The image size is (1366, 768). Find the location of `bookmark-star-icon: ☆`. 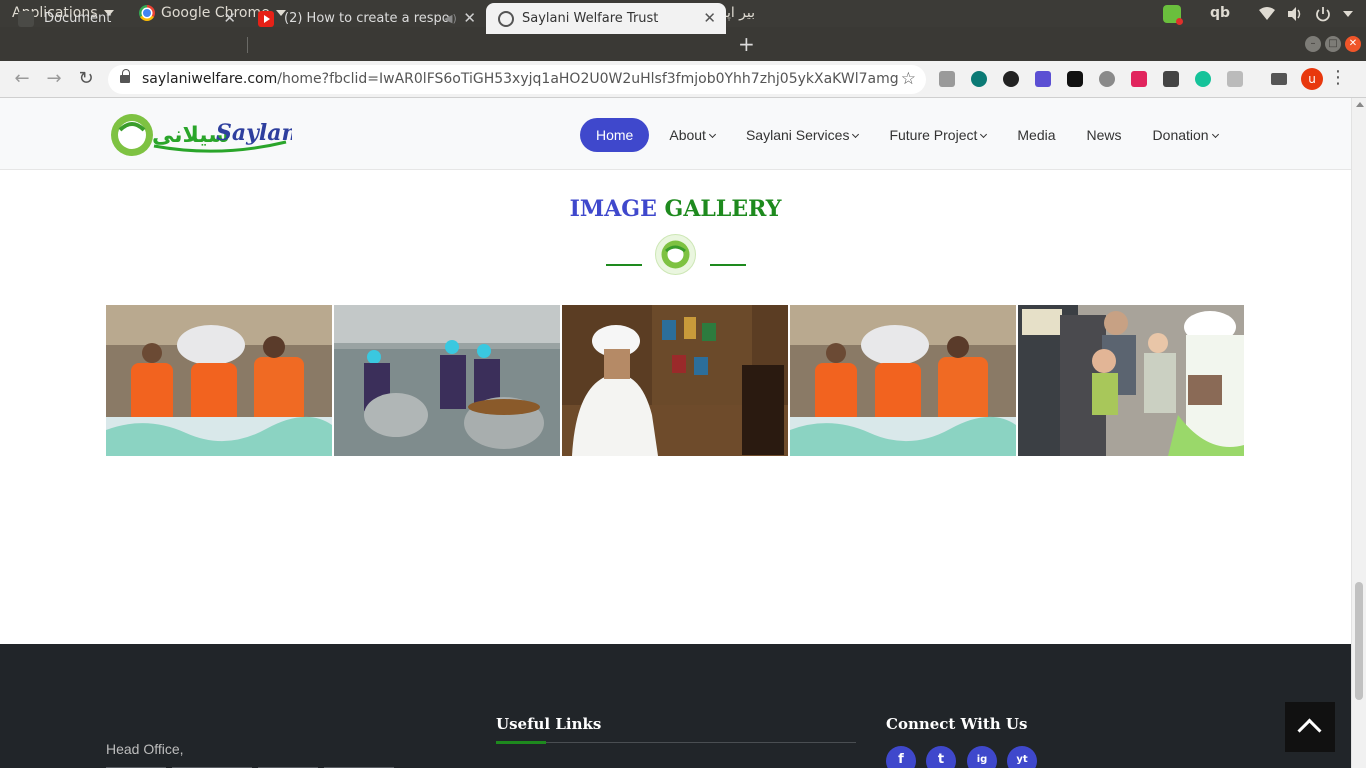

bookmark-star-icon: ☆ is located at coordinates (908, 79).